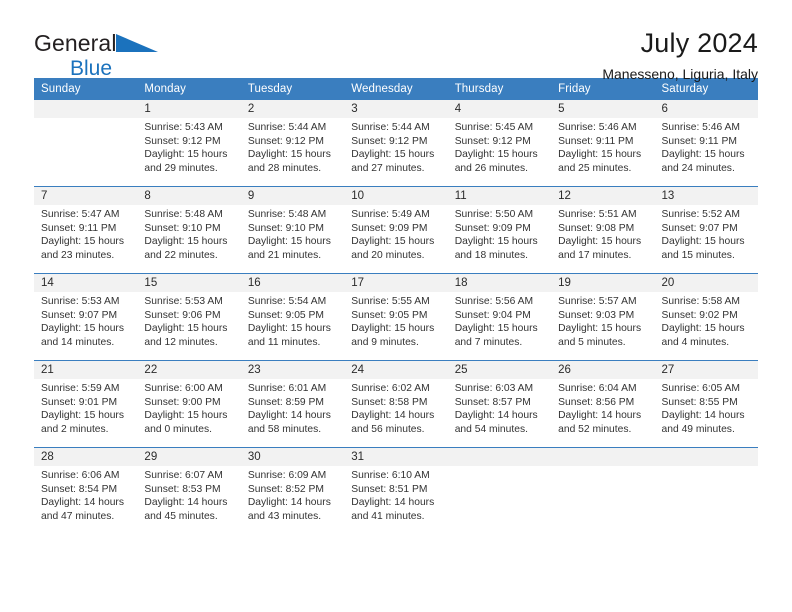 The width and height of the screenshot is (792, 612). Describe the element at coordinates (499, 370) in the screenshot. I see `day-number: 25` at that location.